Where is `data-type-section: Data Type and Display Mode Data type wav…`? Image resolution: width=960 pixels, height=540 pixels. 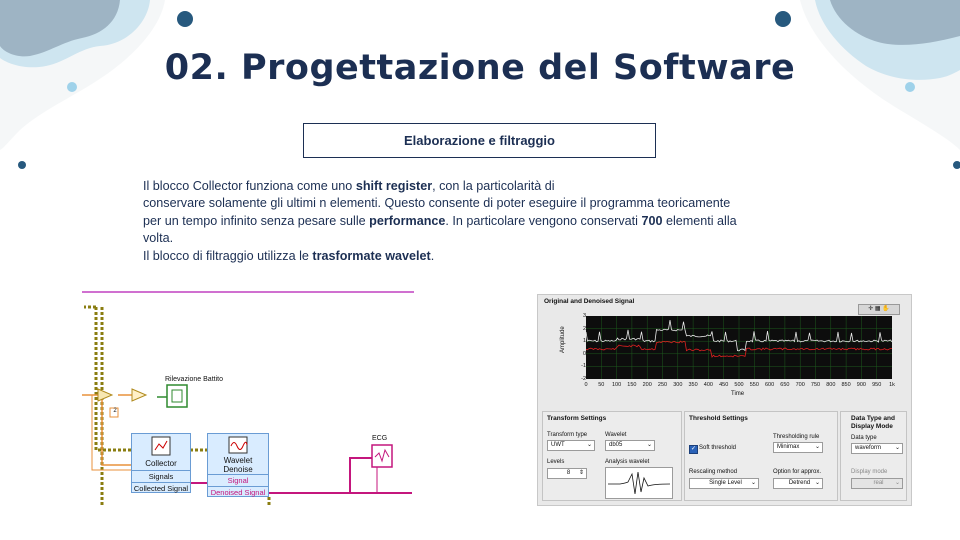
data-type-section: Data Type and Display Mode Data type wav… is located at coordinates (873, 456).